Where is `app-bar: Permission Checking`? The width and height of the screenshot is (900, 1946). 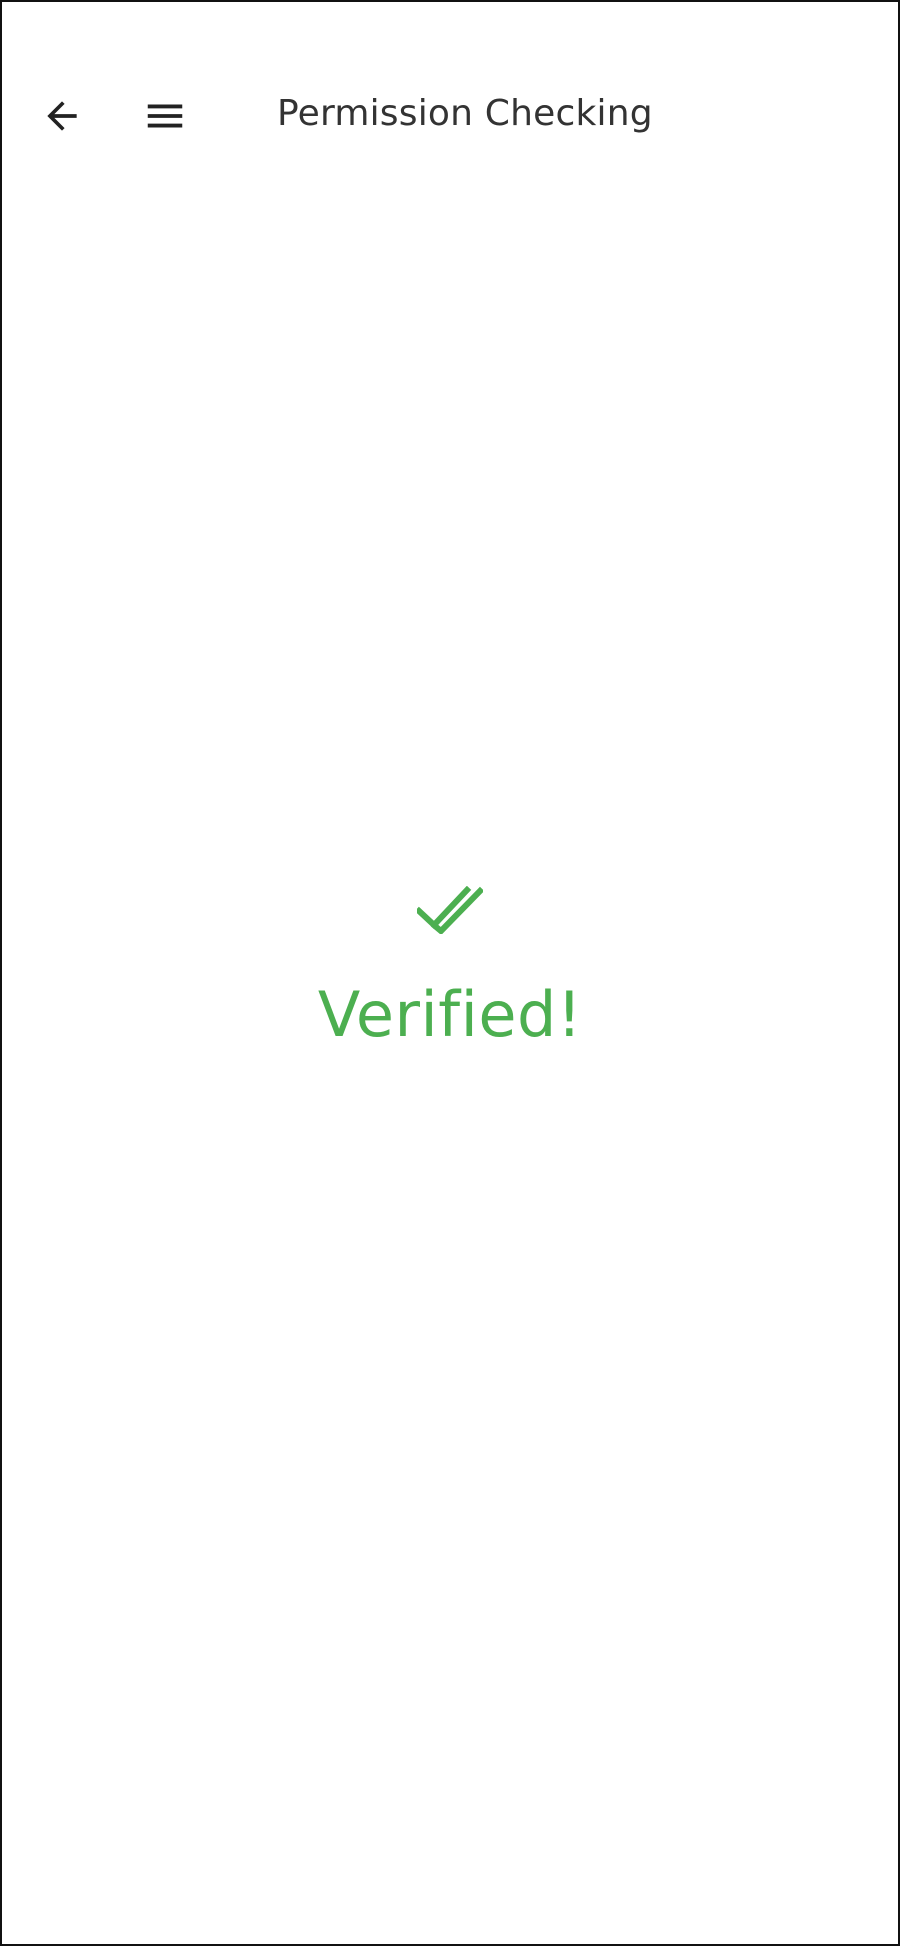 app-bar: Permission Checking is located at coordinates (450, 115).